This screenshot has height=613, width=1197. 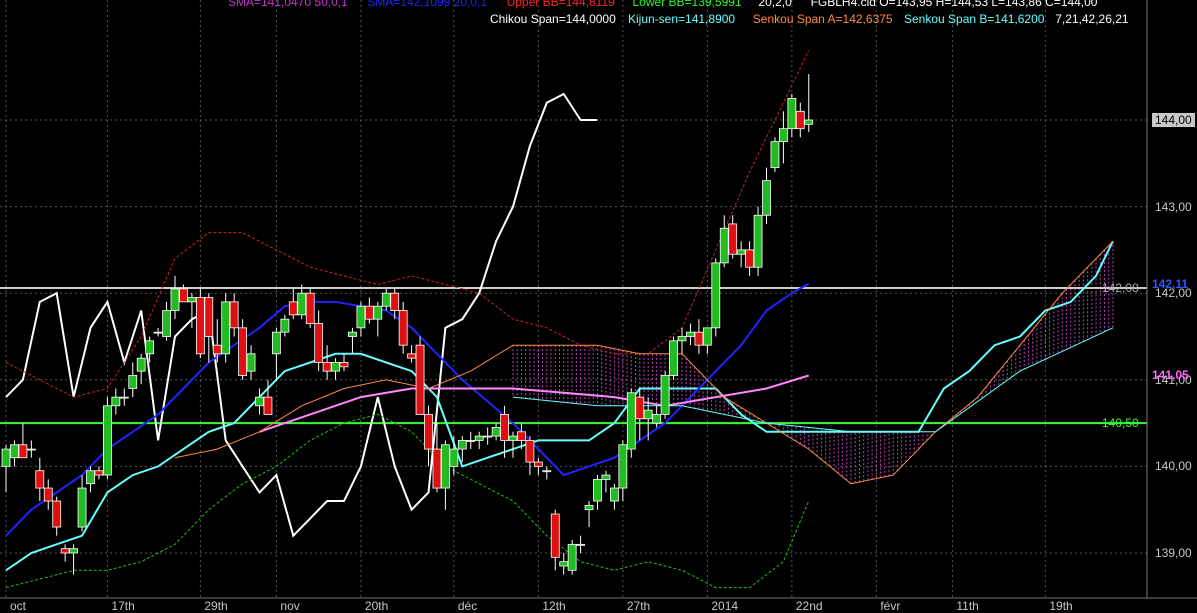 I want to click on time-axis-label: 11th, so click(x=967, y=606).